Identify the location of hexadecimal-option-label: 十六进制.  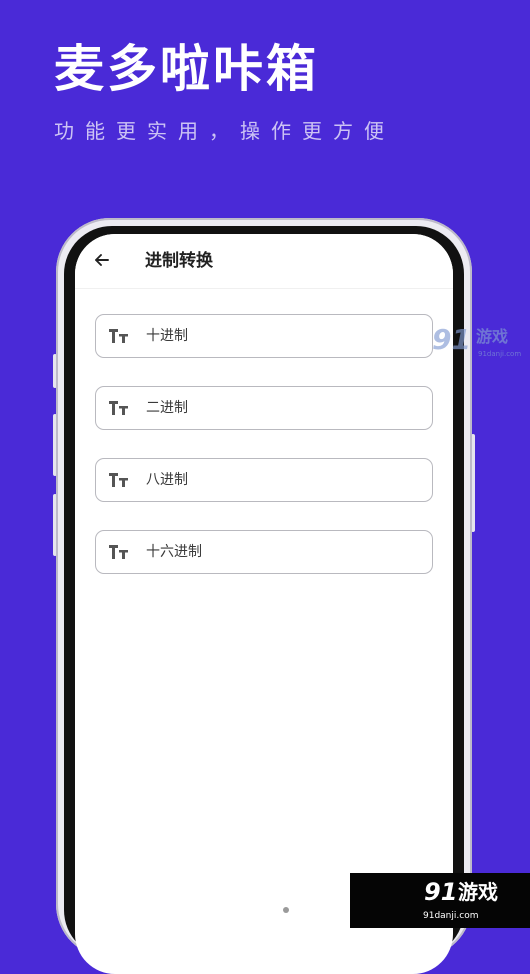
(174, 552).